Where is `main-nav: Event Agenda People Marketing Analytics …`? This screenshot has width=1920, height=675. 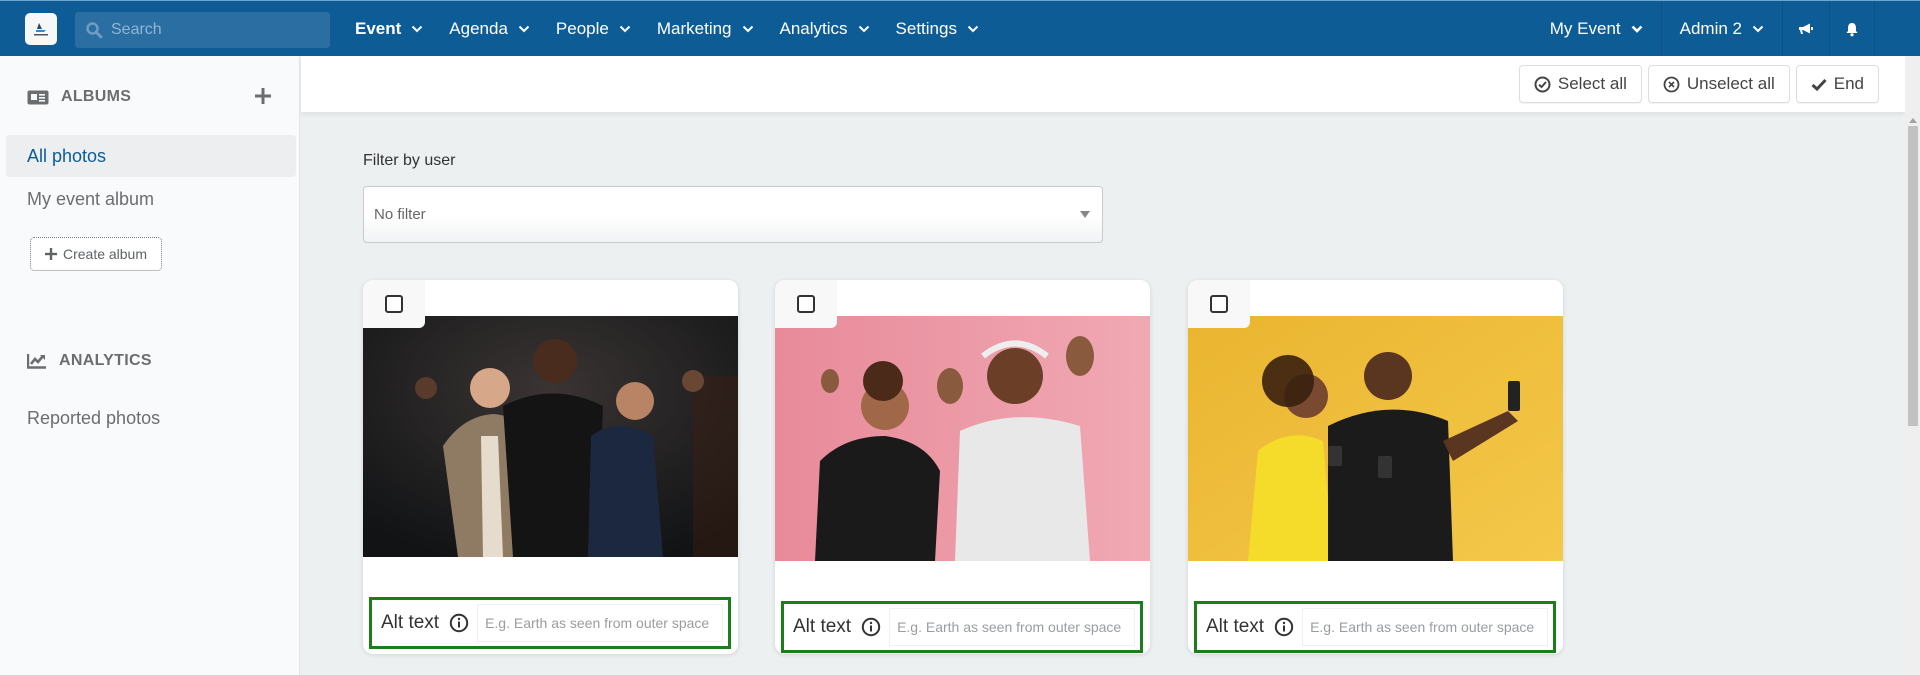
main-nav: Event Agenda People Marketing Analytics … is located at coordinates (680, 29).